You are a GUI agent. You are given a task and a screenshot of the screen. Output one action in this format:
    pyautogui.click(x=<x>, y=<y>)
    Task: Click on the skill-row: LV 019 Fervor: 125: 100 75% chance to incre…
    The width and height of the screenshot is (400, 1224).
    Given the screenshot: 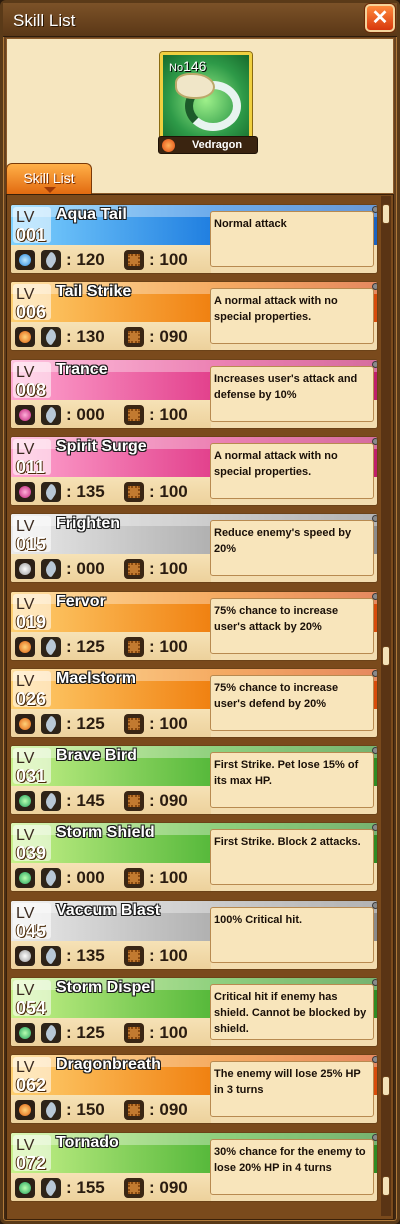 What is the action you would take?
    pyautogui.click(x=194, y=626)
    